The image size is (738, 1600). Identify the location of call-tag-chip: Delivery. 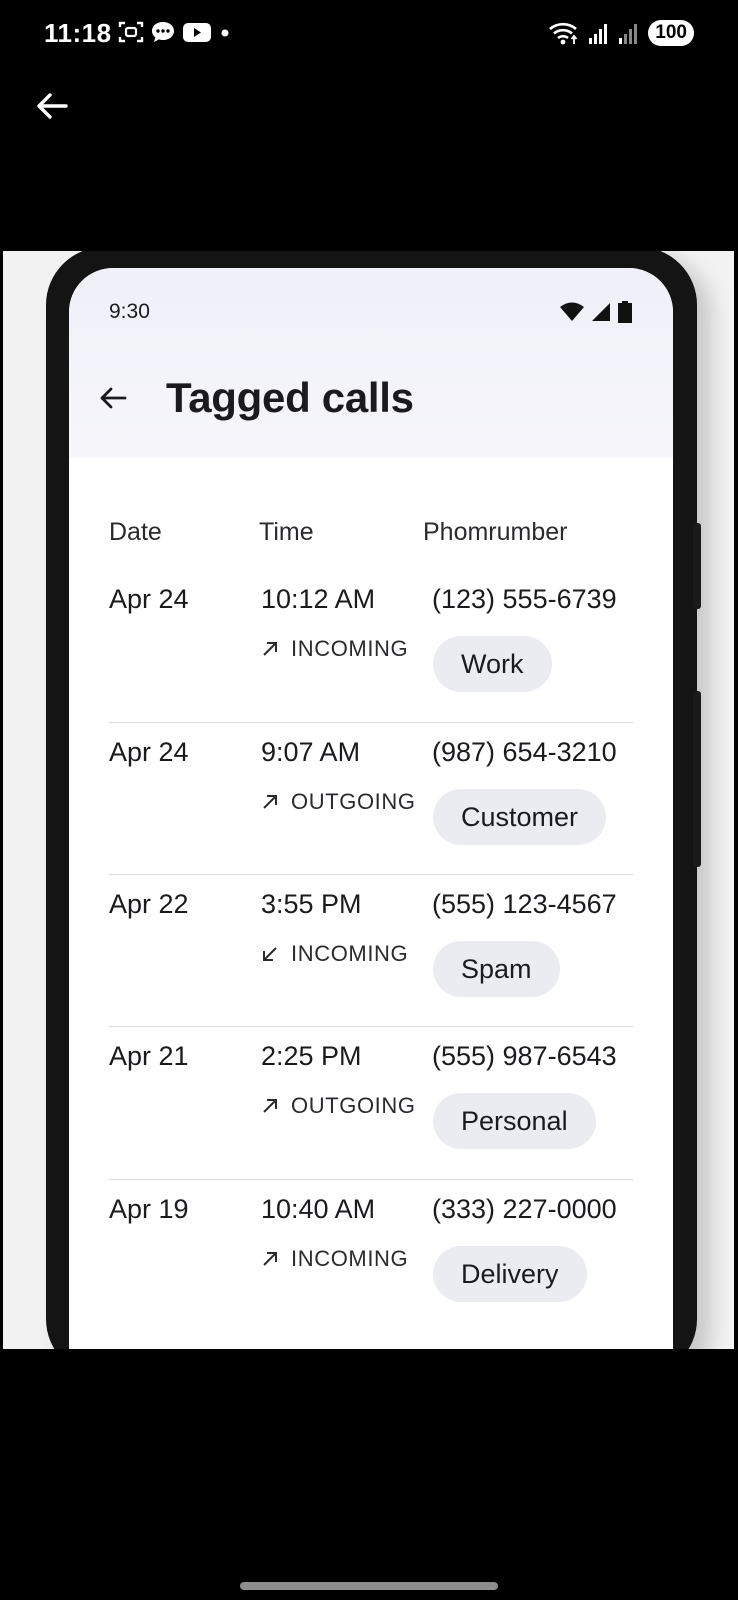
(510, 1274).